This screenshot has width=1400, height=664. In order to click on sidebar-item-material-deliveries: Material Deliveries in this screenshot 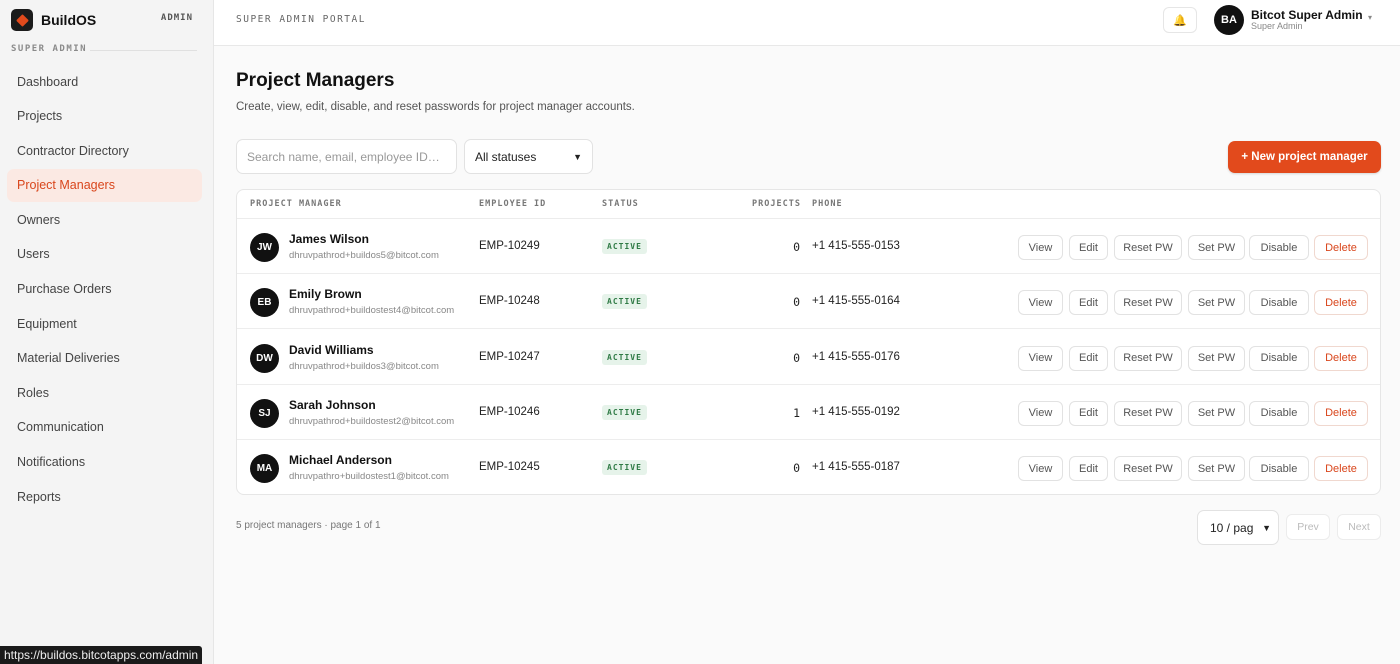, I will do `click(104, 358)`.